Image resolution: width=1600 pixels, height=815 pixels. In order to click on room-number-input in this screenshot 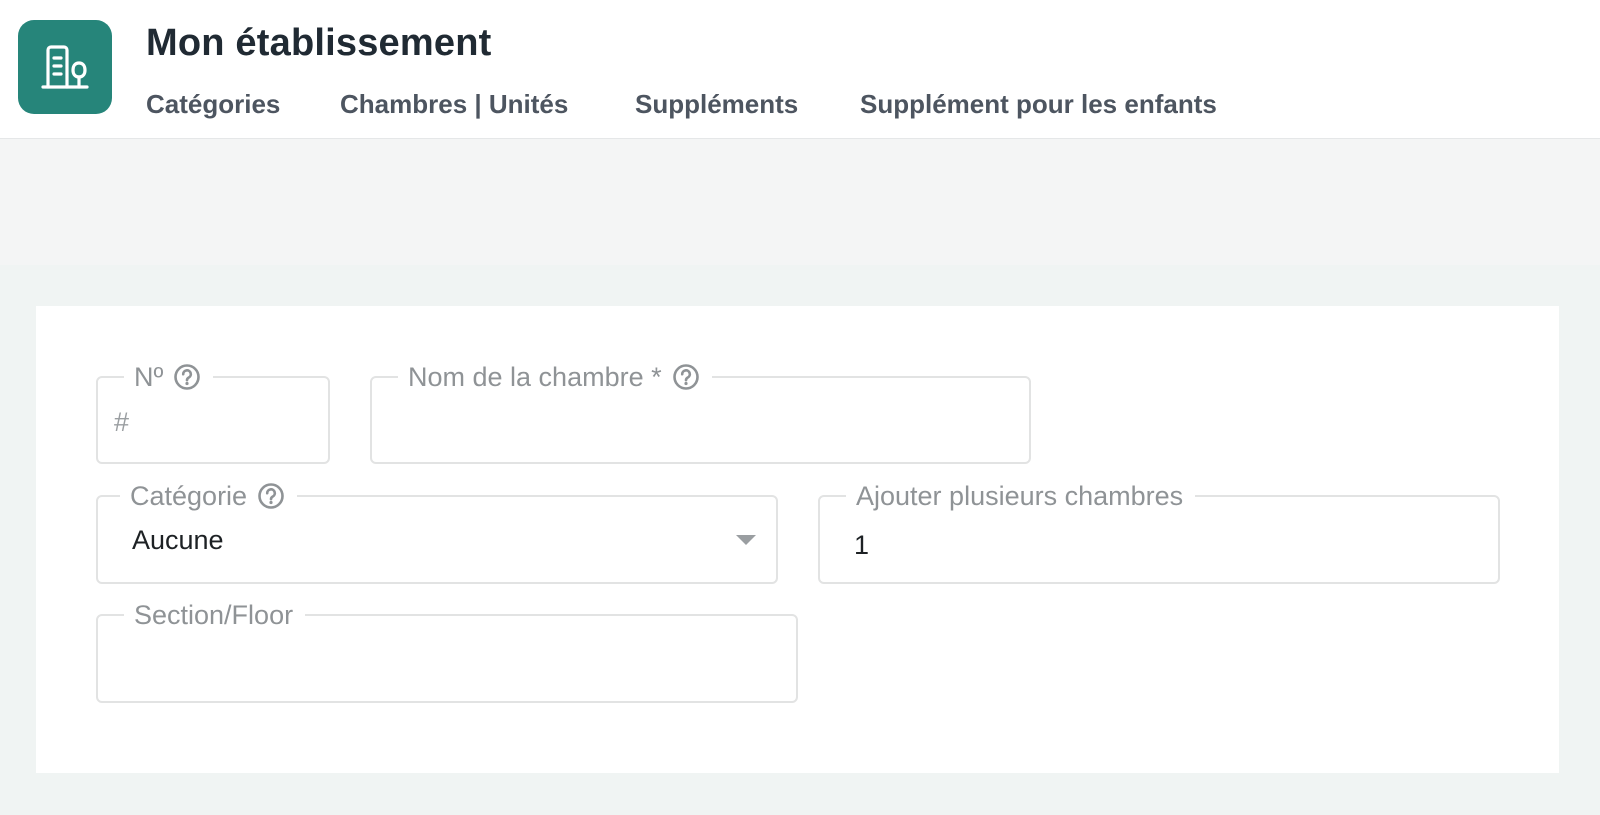, I will do `click(214, 422)`.